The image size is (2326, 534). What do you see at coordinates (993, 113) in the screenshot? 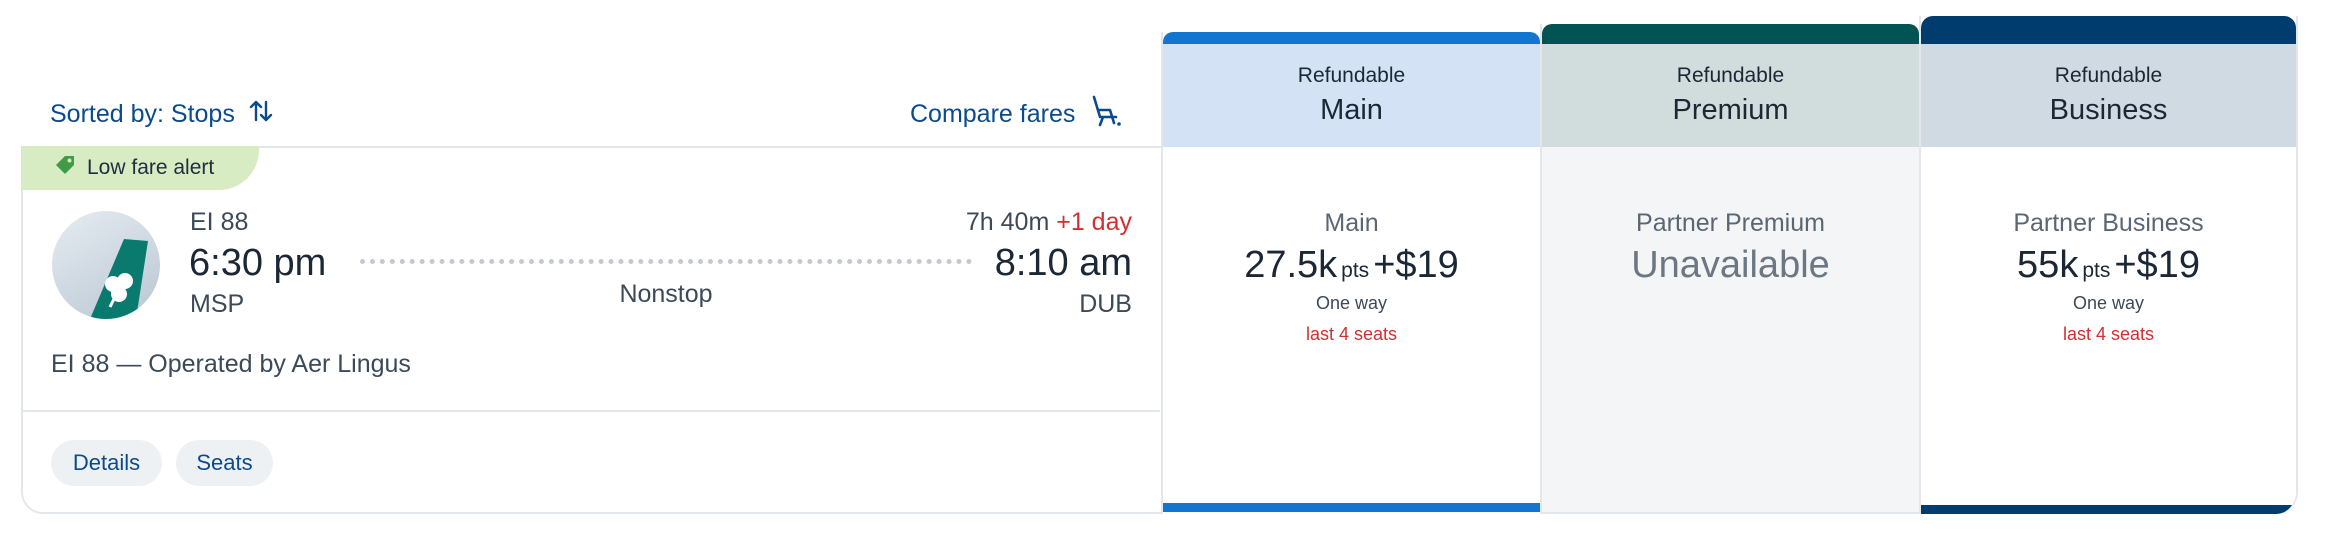
I see `compare-fares-label: Compare fares` at bounding box center [993, 113].